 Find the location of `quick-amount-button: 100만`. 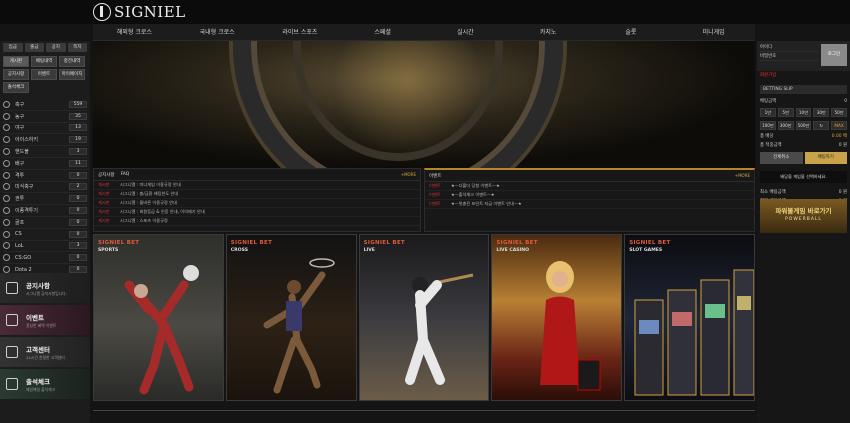

quick-amount-button: 100만 is located at coordinates (768, 125).